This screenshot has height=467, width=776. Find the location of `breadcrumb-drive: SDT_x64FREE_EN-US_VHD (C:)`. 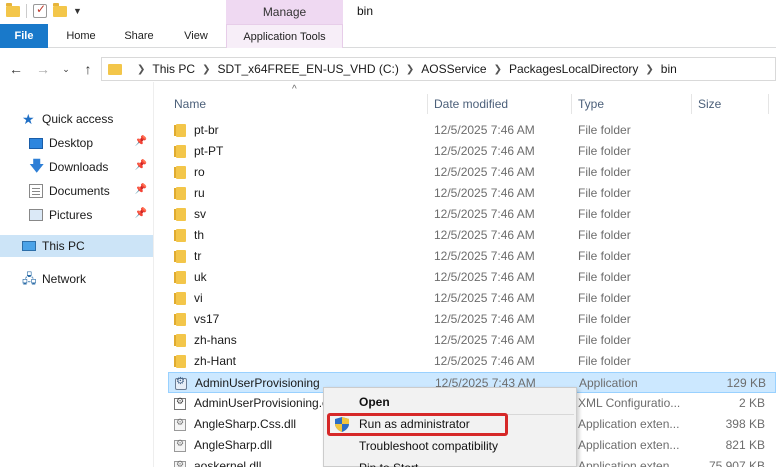

breadcrumb-drive: SDT_x64FREE_EN-US_VHD (C:) is located at coordinates (307, 69).